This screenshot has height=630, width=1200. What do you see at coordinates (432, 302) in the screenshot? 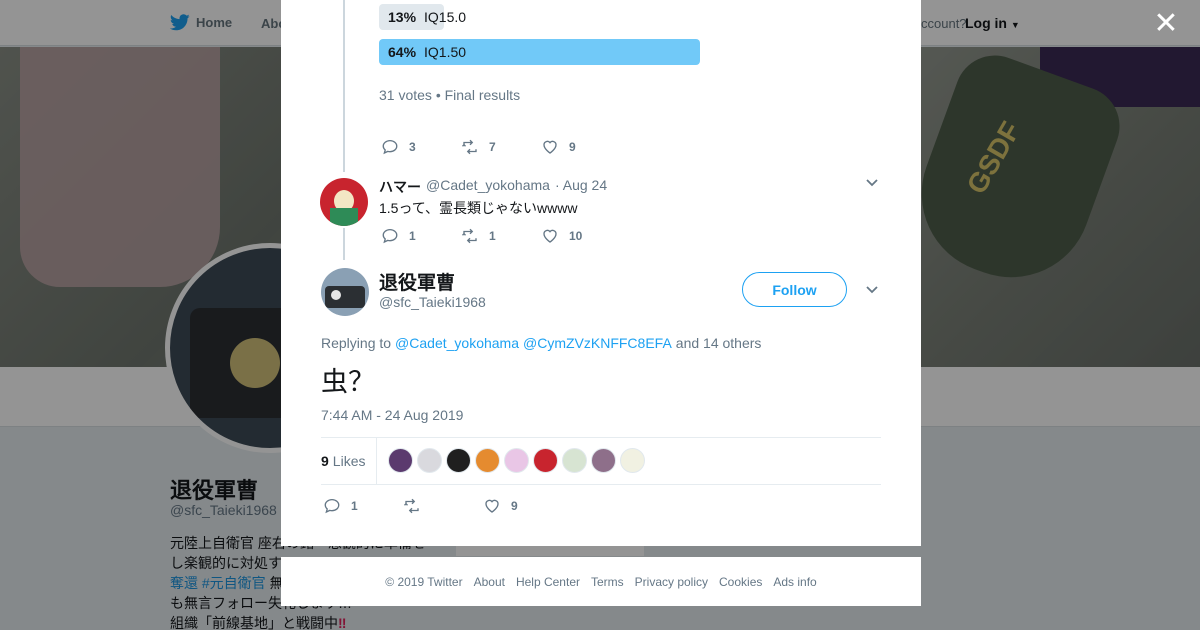
I see `main-tweet-handle: @sfc_Taieki1968` at bounding box center [432, 302].